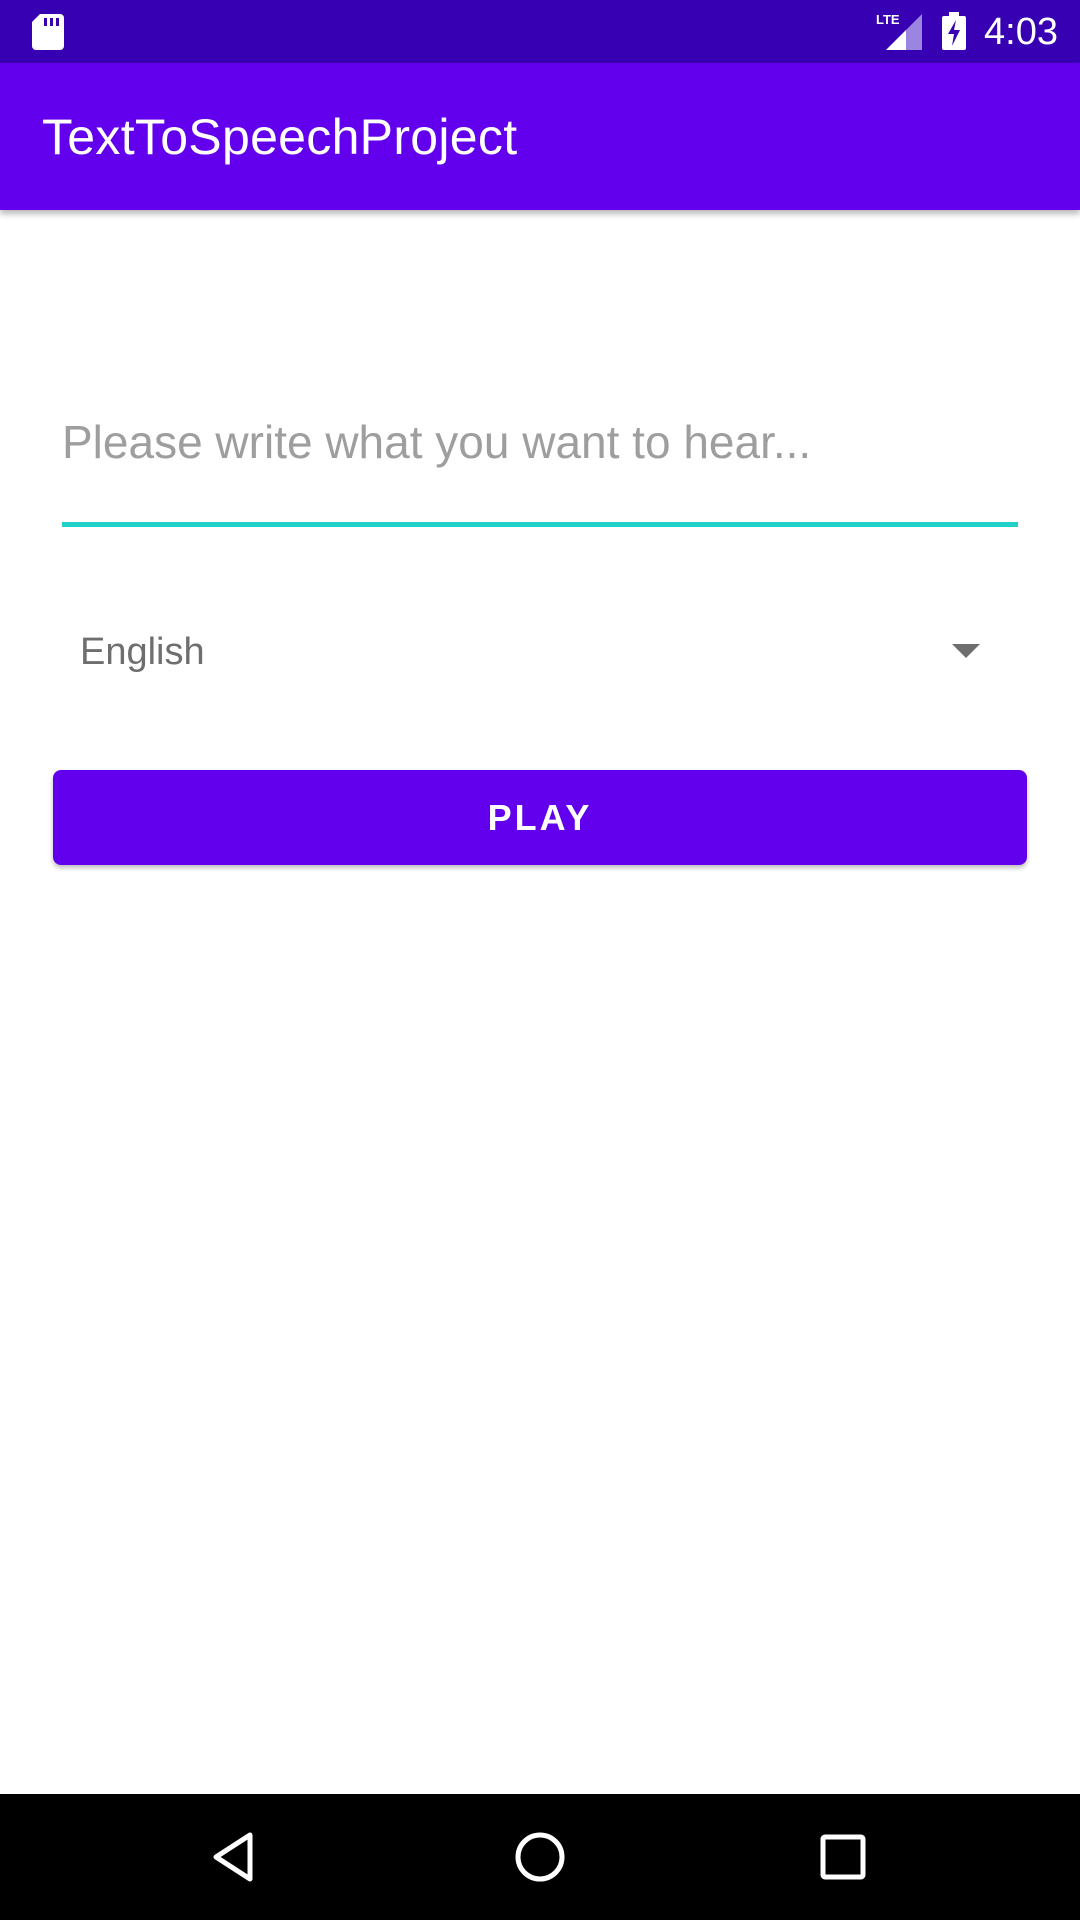 The image size is (1080, 1920). What do you see at coordinates (540, 817) in the screenshot?
I see `play-button: PLAY` at bounding box center [540, 817].